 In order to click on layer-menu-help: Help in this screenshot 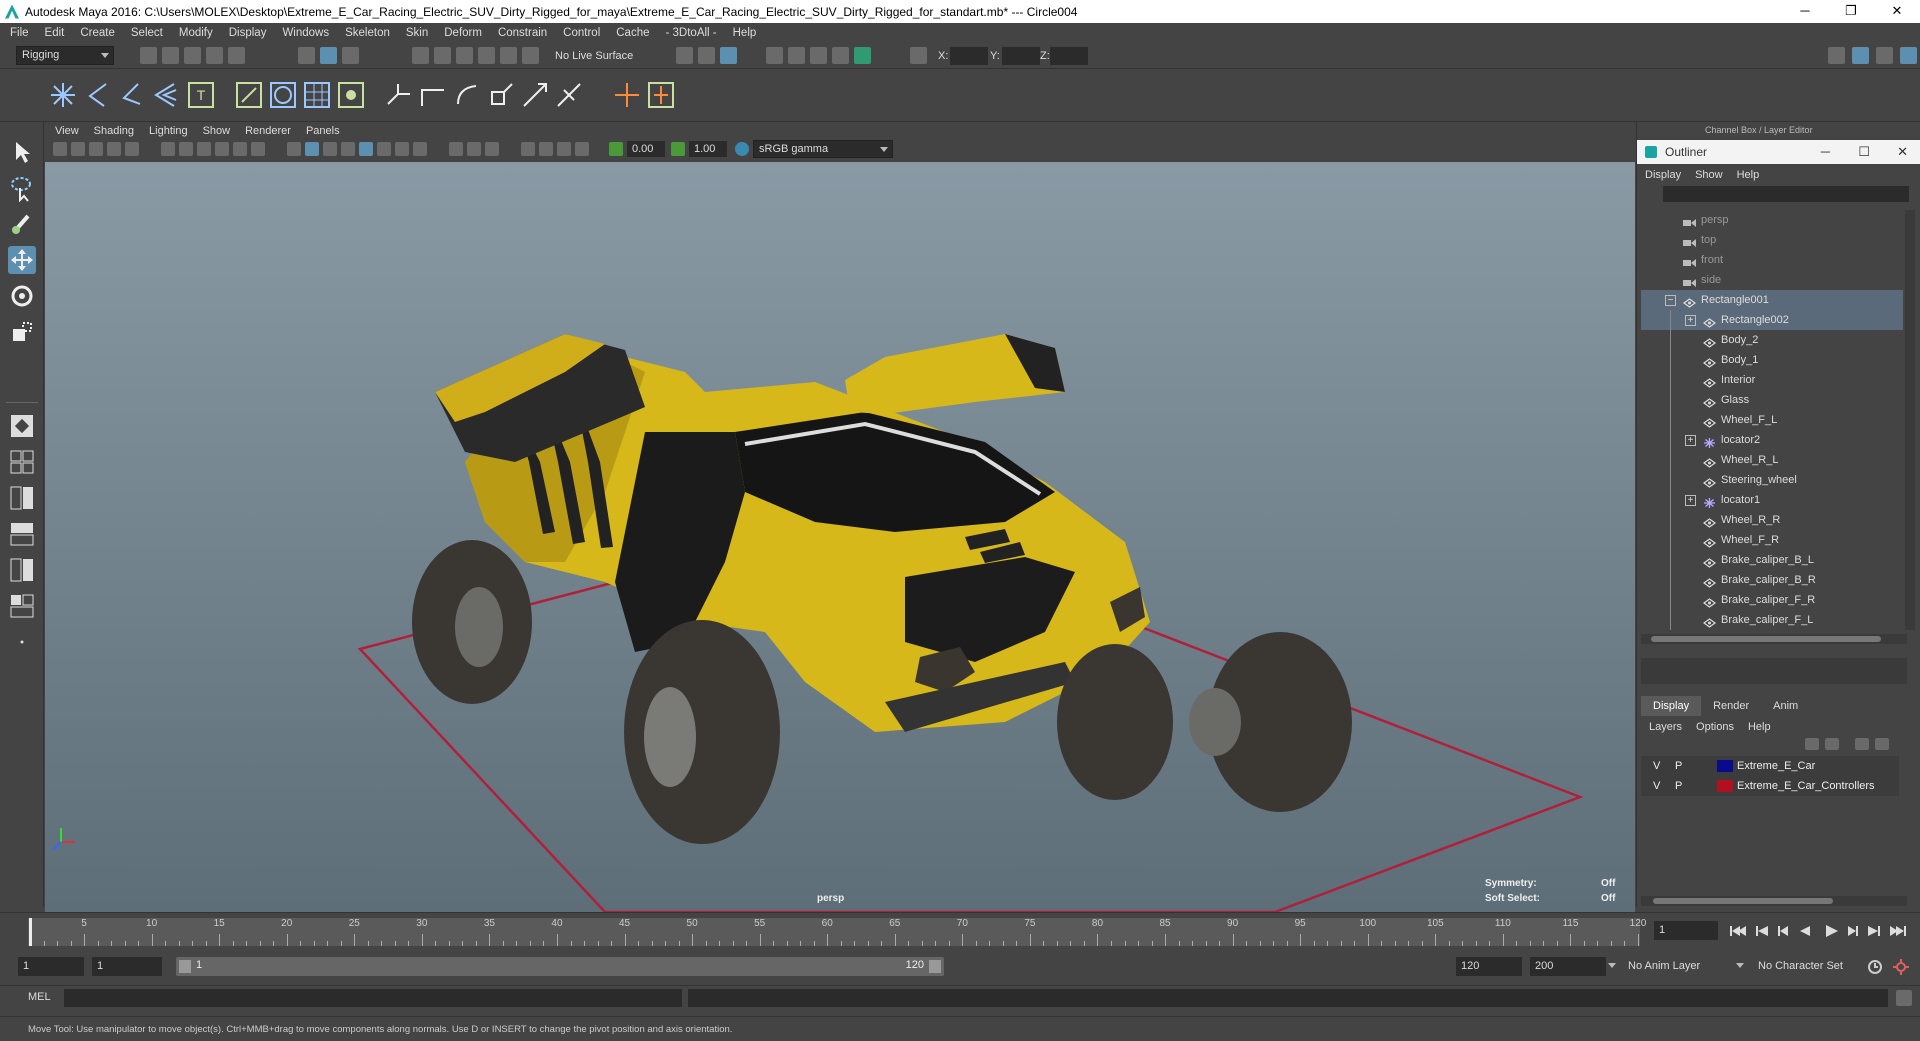, I will do `click(1759, 727)`.